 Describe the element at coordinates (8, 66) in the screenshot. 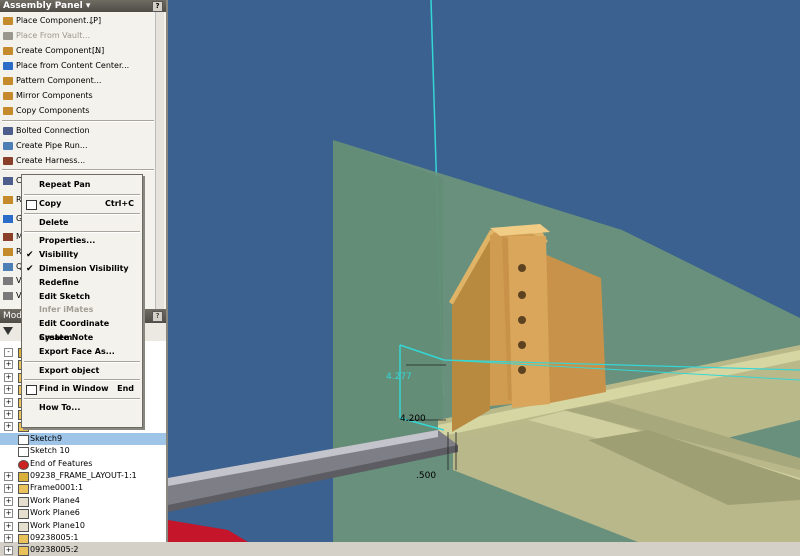

I see `content-center-icon` at that location.